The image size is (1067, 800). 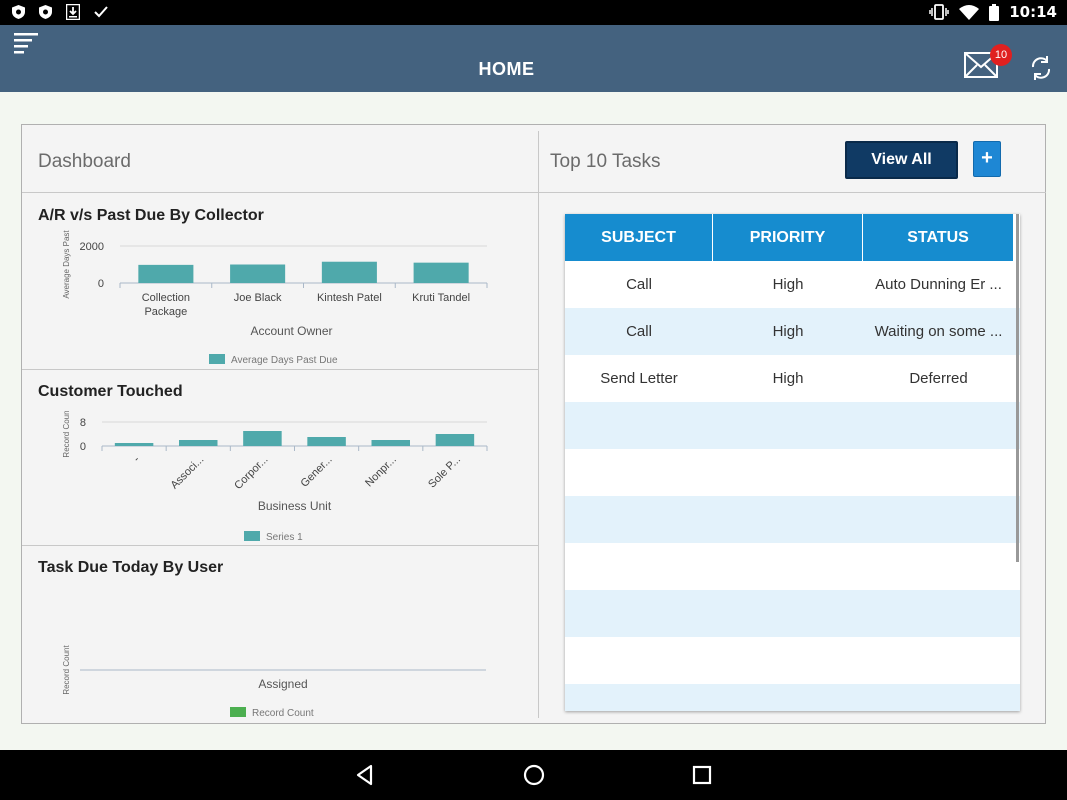 What do you see at coordinates (66, 433) in the screenshot?
I see `y-axis-label: Record Coun` at bounding box center [66, 433].